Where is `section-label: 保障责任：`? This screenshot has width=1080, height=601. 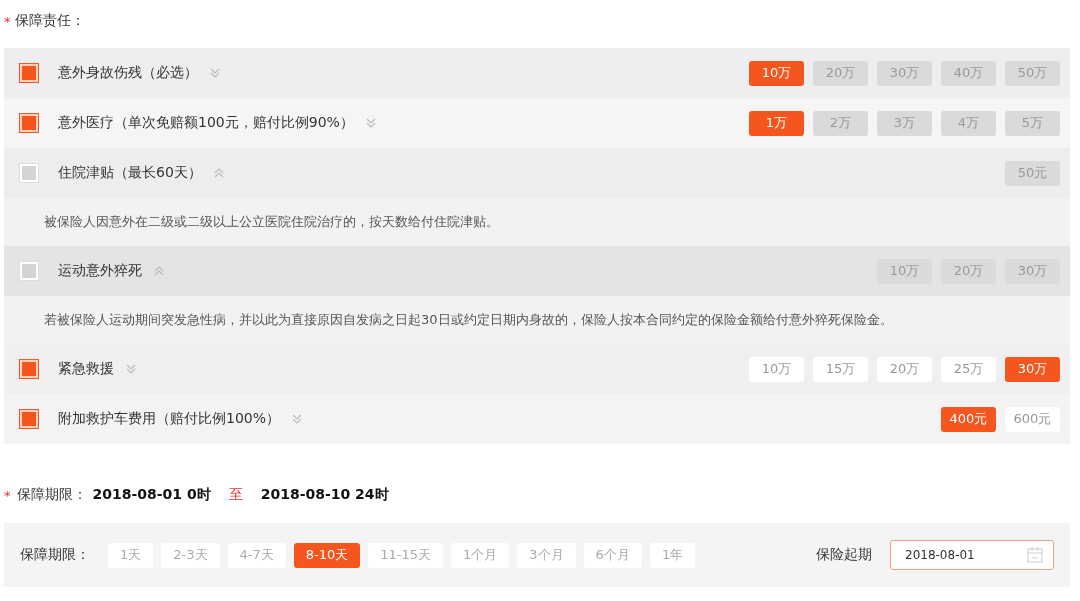 section-label: 保障责任： is located at coordinates (49, 21).